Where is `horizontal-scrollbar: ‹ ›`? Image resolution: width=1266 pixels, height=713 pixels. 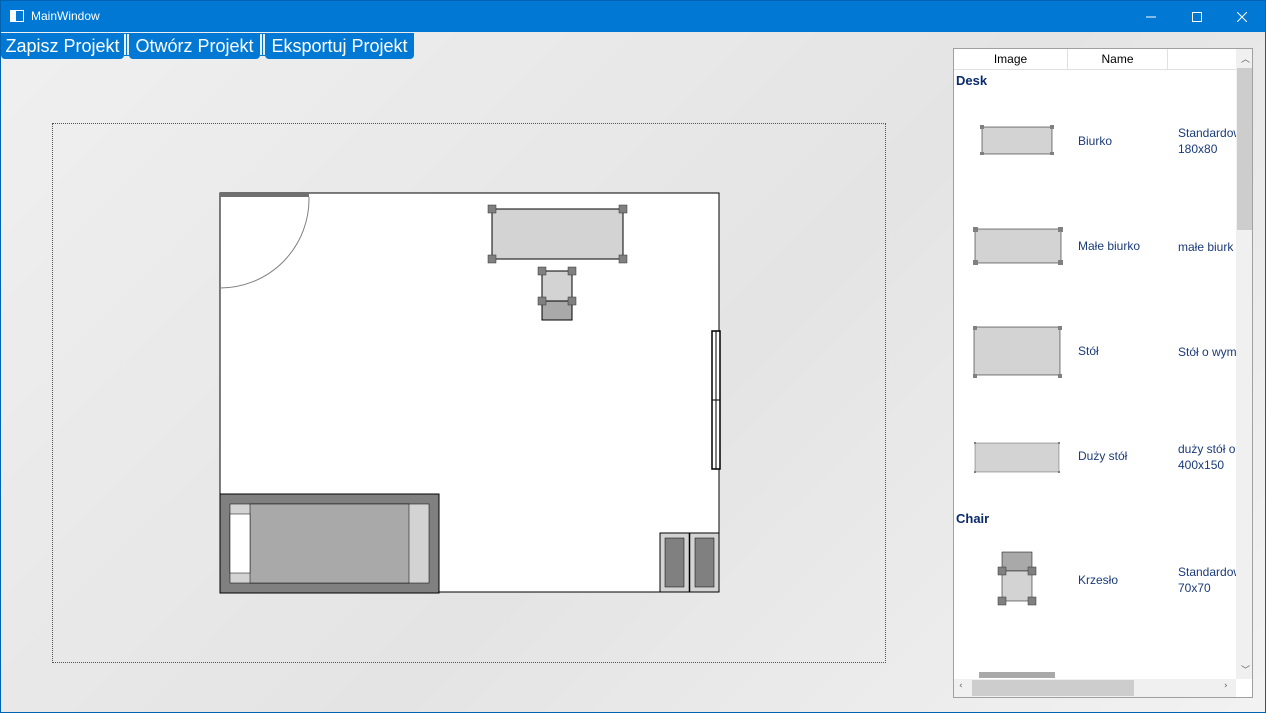
horizontal-scrollbar: ‹ › is located at coordinates (1095, 688).